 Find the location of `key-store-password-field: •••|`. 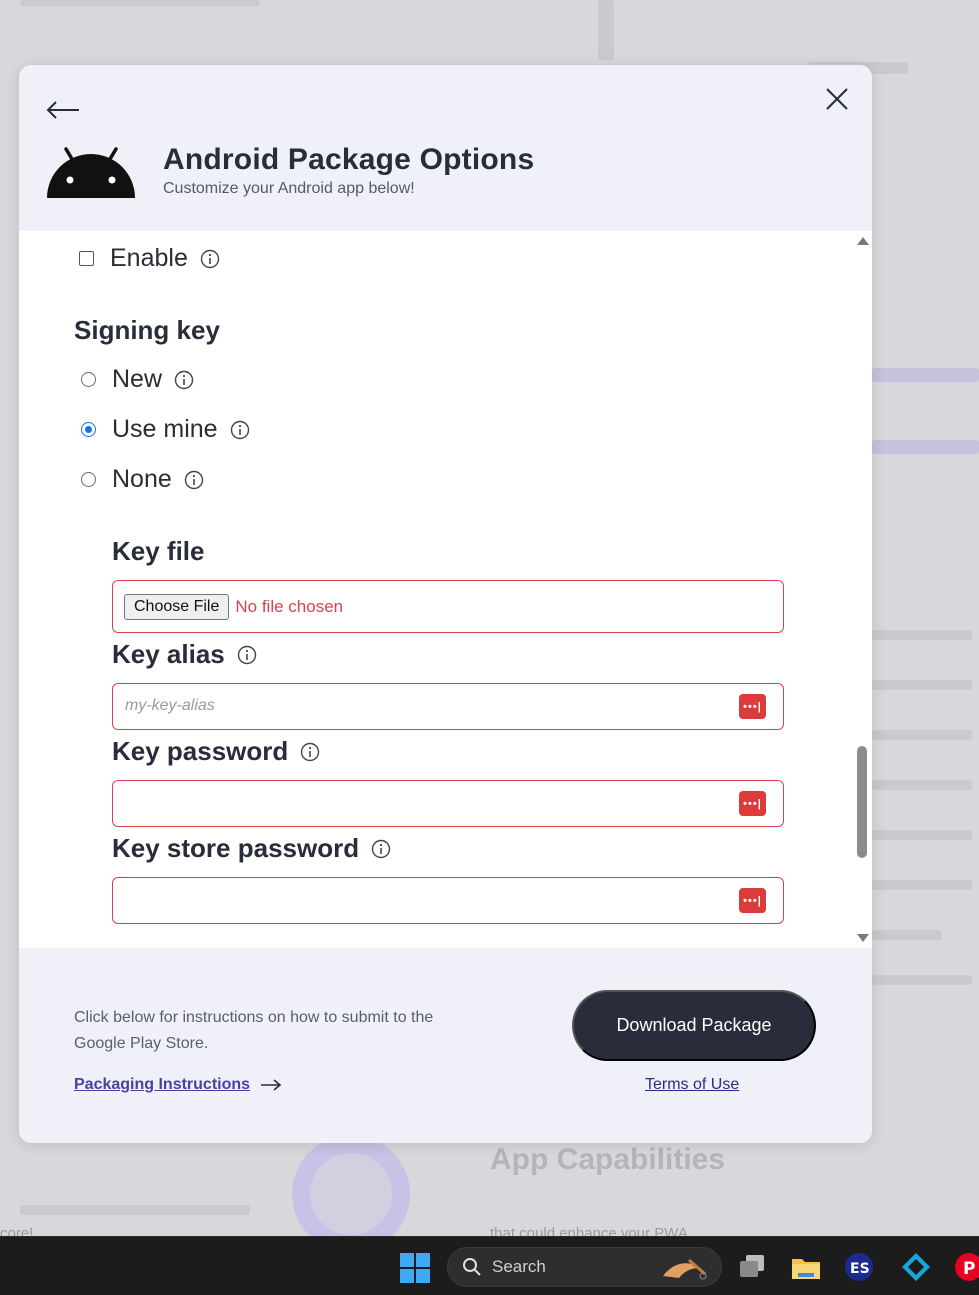

key-store-password-field: •••| is located at coordinates (448, 900).